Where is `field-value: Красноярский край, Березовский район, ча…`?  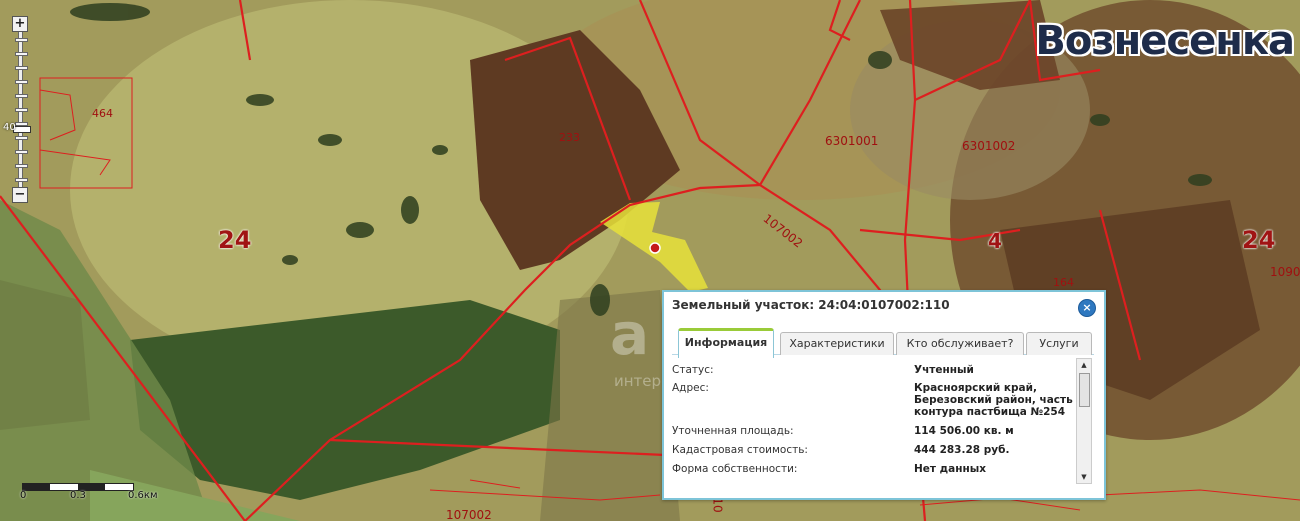
field-value: Красноярский край, Березовский район, ча… is located at coordinates (993, 400).